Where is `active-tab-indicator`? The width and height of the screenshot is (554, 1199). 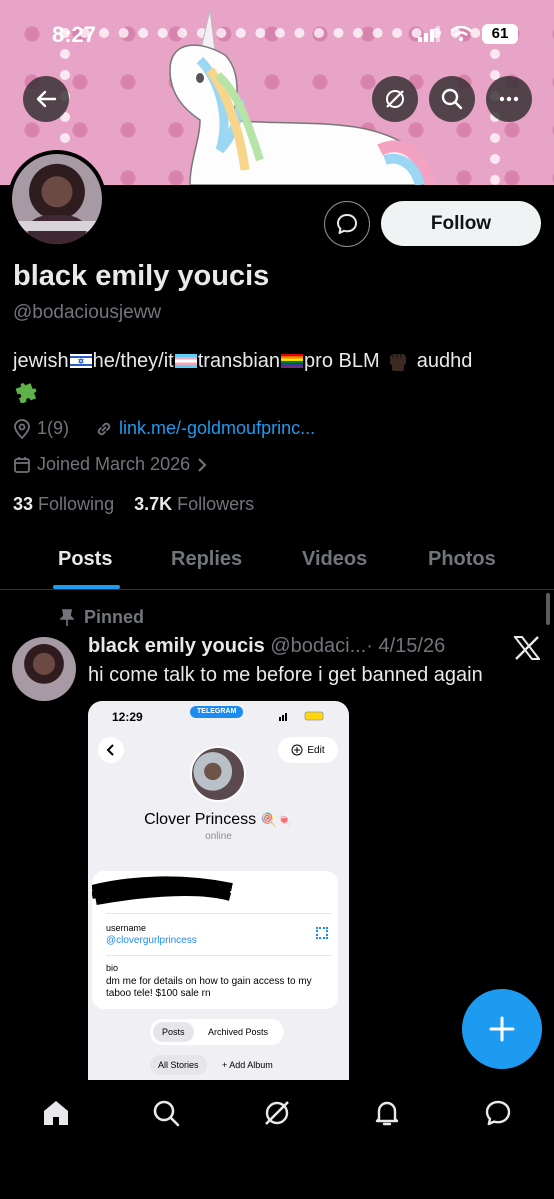 active-tab-indicator is located at coordinates (86, 587).